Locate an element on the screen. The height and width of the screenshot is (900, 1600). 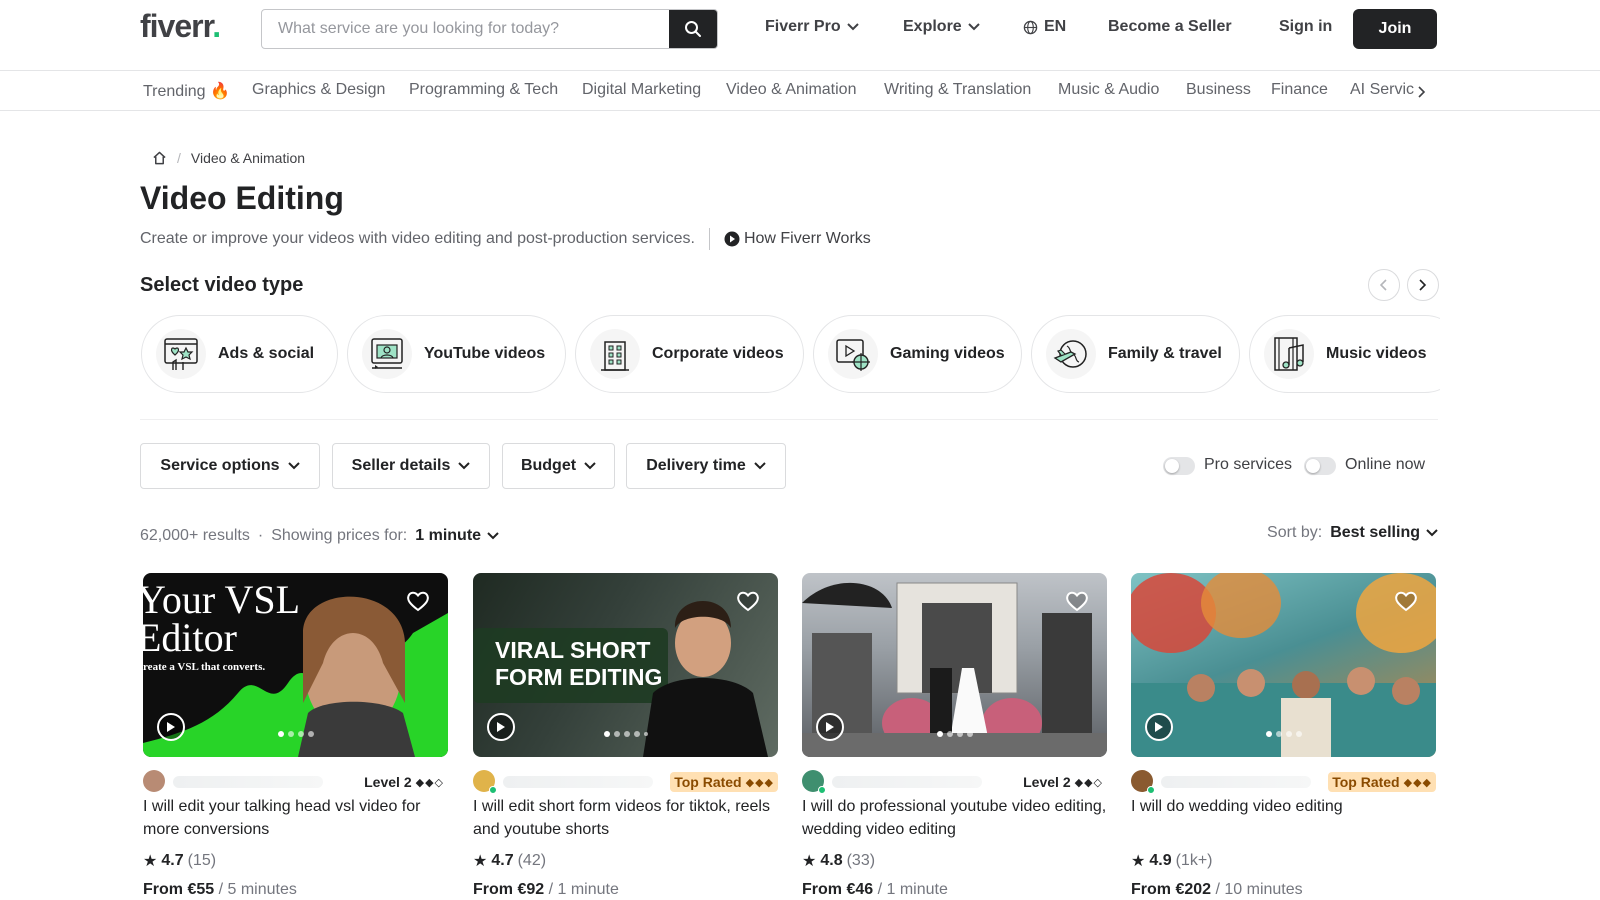
music-videos-icon is located at coordinates (1289, 354).